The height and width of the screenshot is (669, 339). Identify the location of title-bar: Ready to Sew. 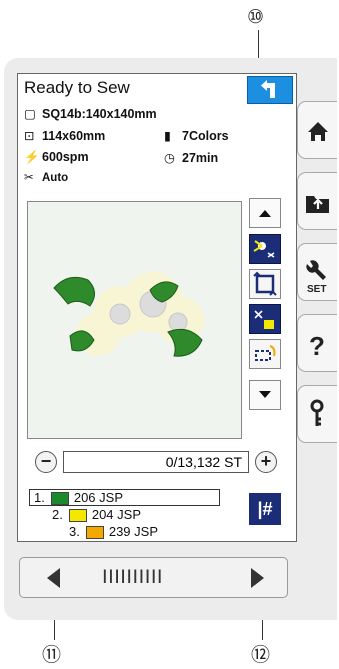
(157, 89).